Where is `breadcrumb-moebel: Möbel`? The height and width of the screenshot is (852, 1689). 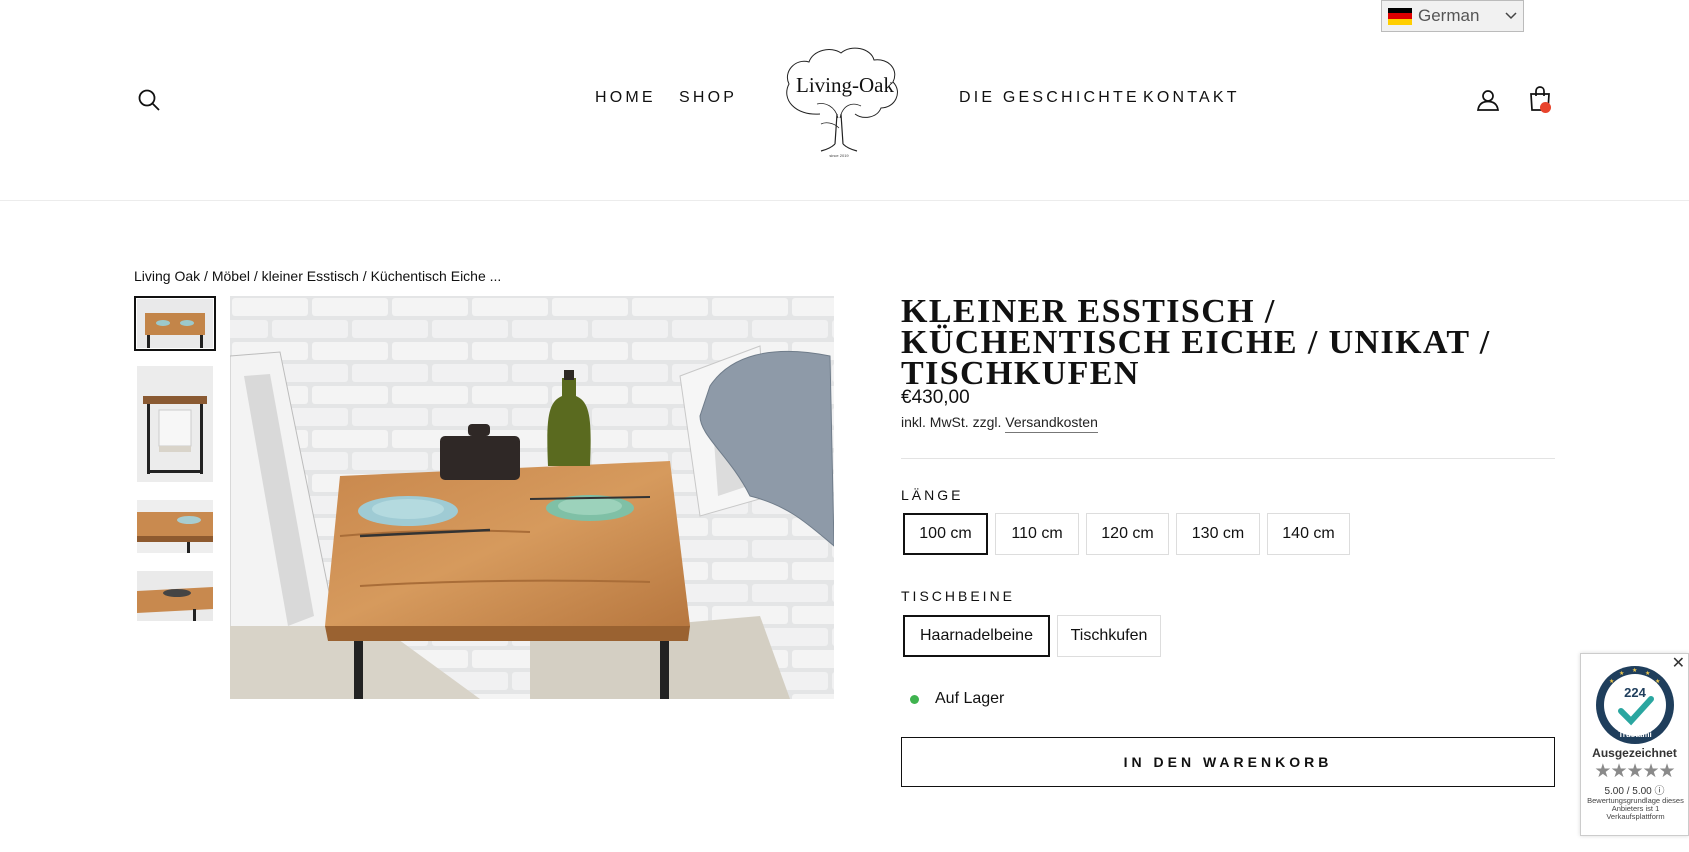
breadcrumb-moebel: Möbel is located at coordinates (231, 276).